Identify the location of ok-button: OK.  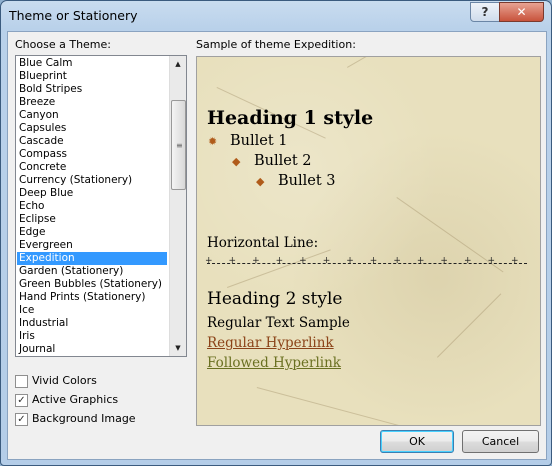
(417, 441).